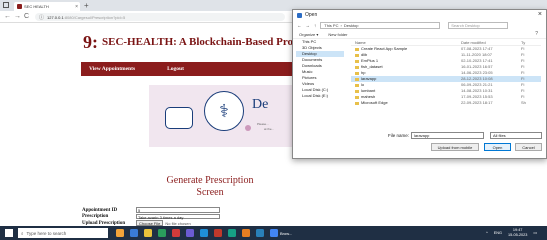  What do you see at coordinates (178, 216) in the screenshot?
I see `prescription-input: Take avarin 3 times a day` at bounding box center [178, 216].